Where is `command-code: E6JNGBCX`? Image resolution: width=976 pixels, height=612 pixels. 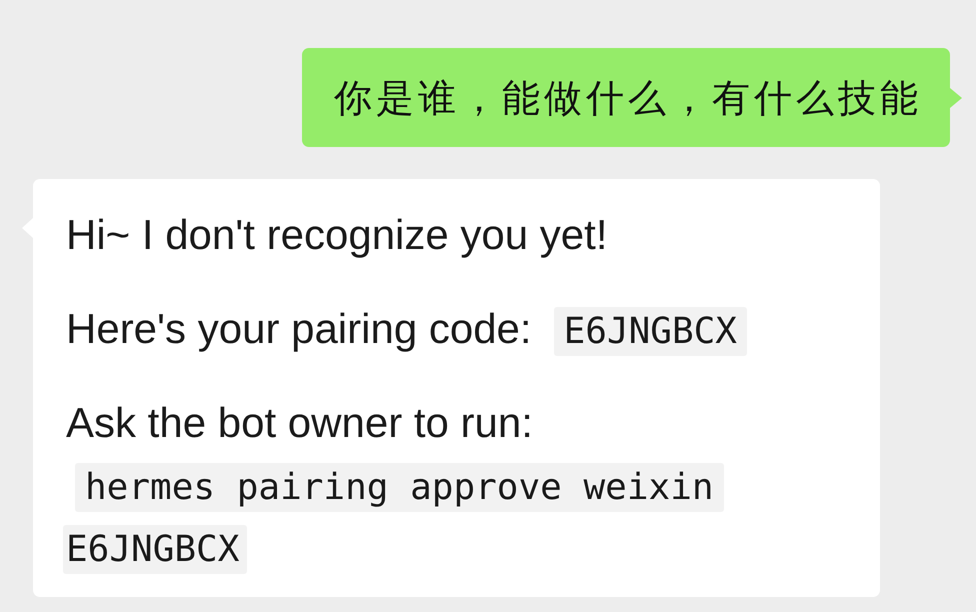
command-code: E6JNGBCX is located at coordinates (155, 549).